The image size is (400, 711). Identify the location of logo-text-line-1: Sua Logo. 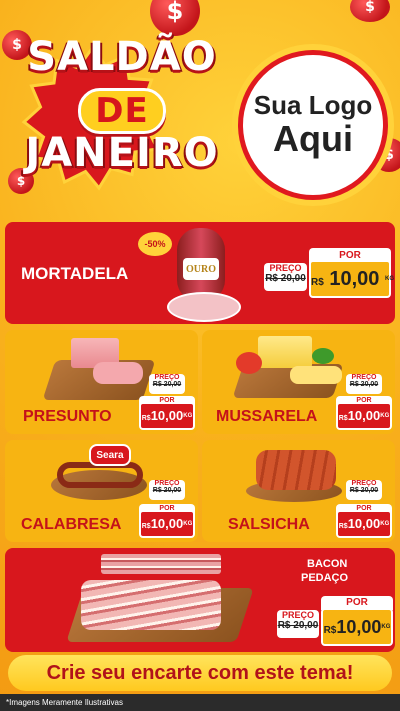
(313, 105).